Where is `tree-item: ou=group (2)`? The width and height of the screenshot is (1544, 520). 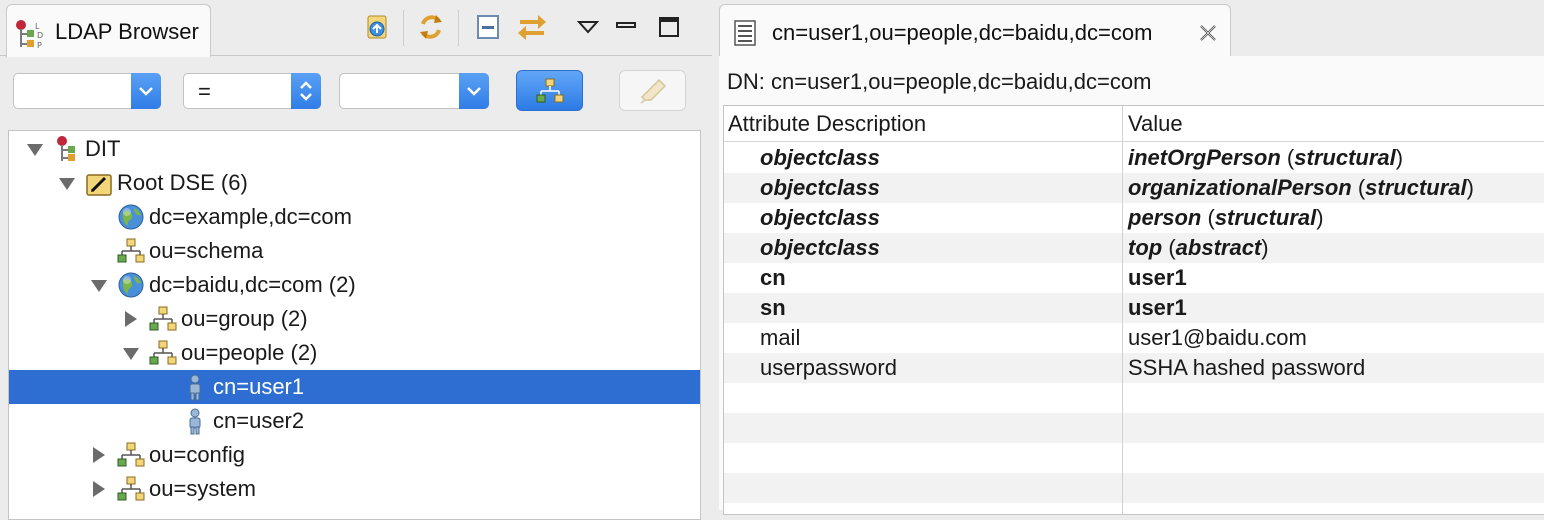
tree-item: ou=group (2) is located at coordinates (354, 319).